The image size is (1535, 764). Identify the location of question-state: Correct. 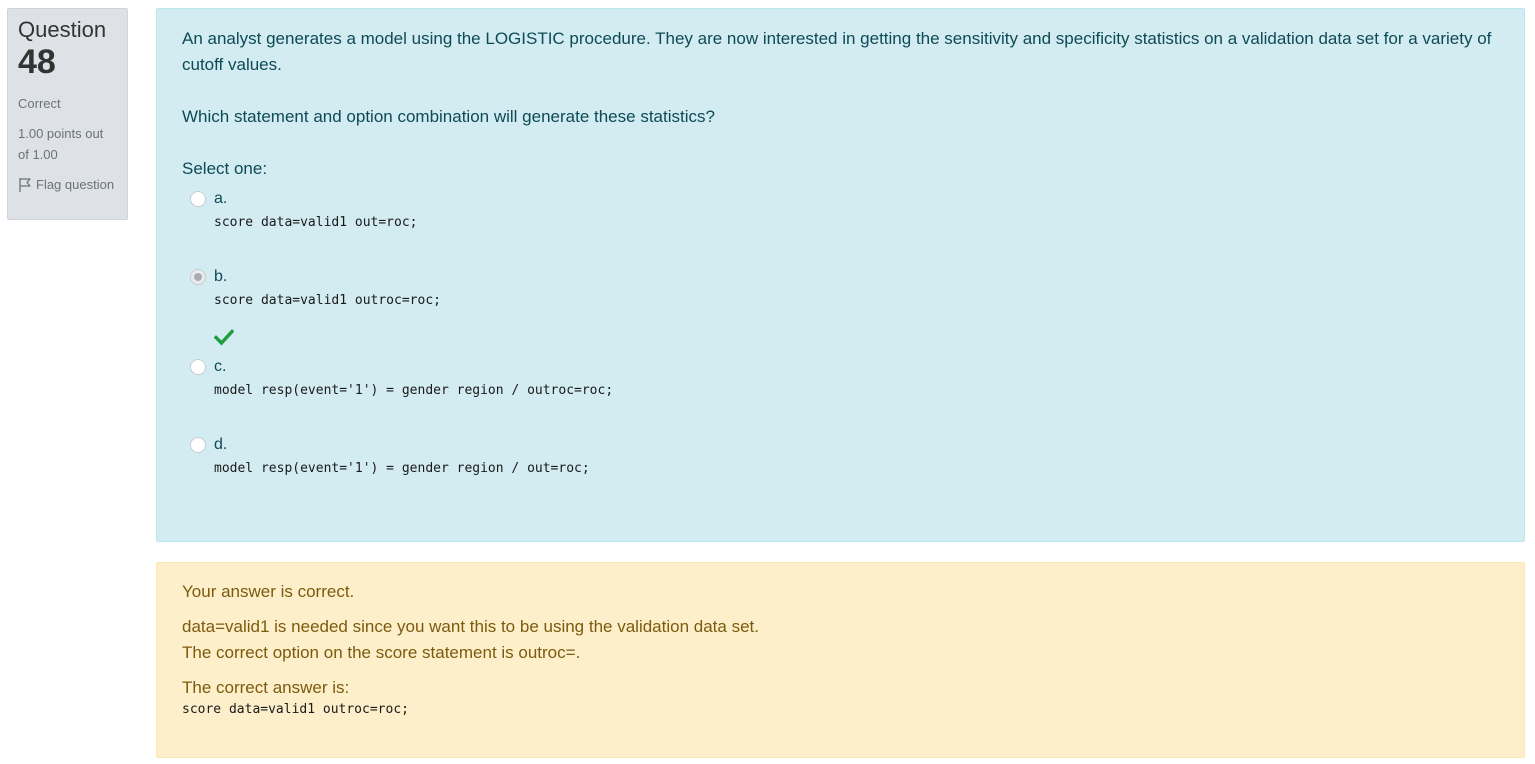
(39, 103).